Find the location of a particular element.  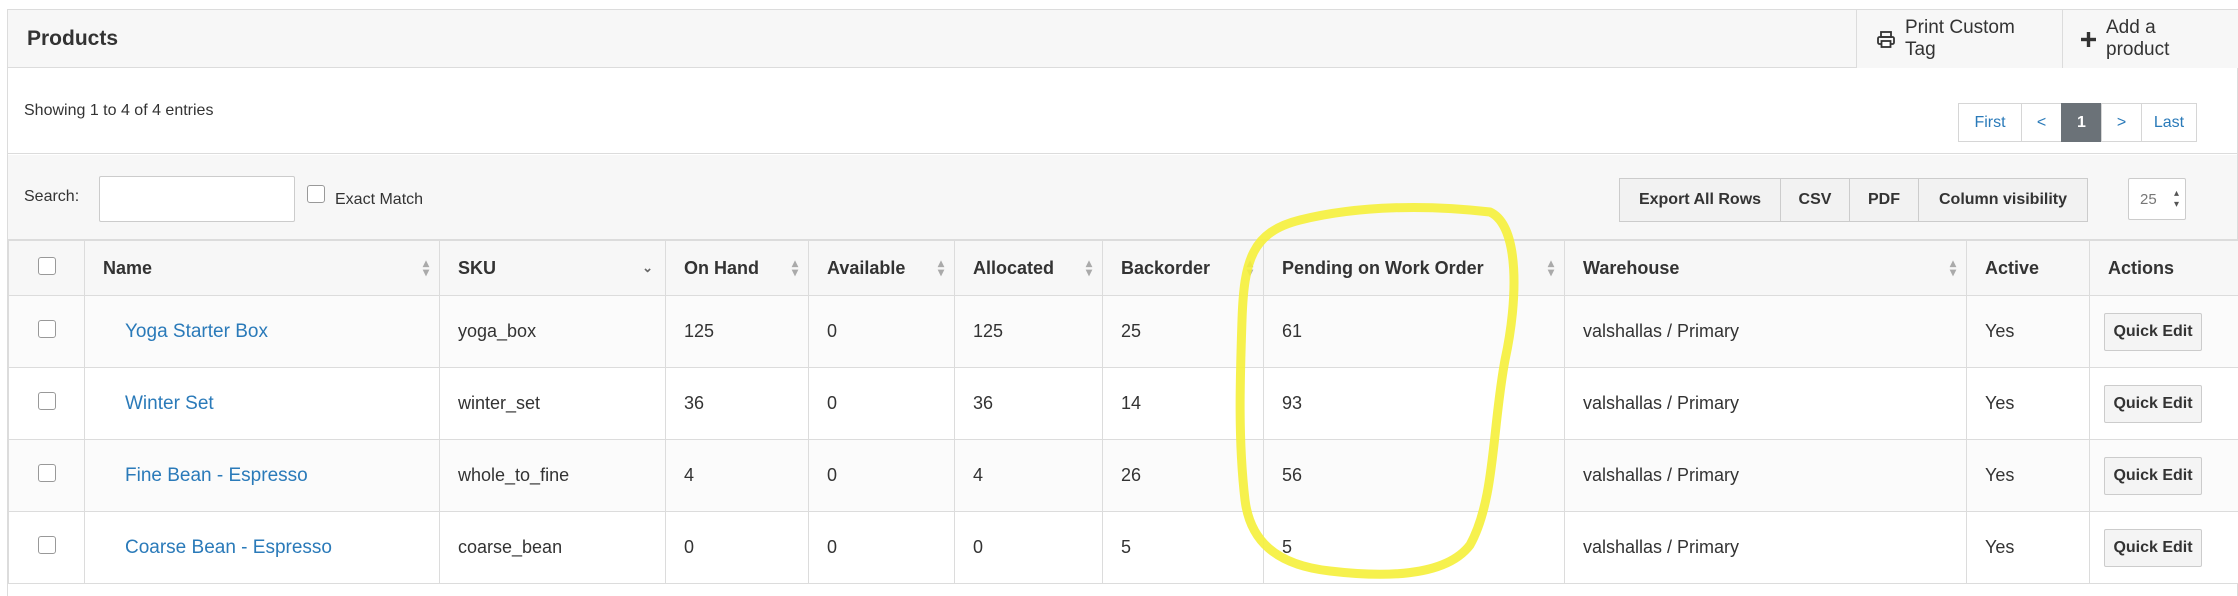

plus-icon is located at coordinates (2088, 39).